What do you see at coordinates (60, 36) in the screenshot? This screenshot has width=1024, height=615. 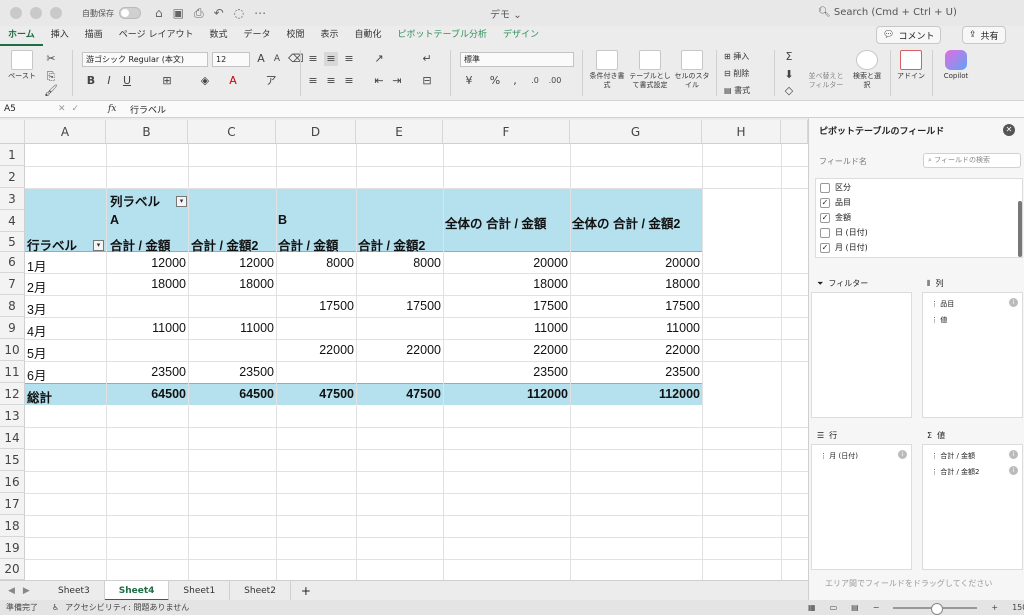 I see `tab-insert: 挿入` at bounding box center [60, 36].